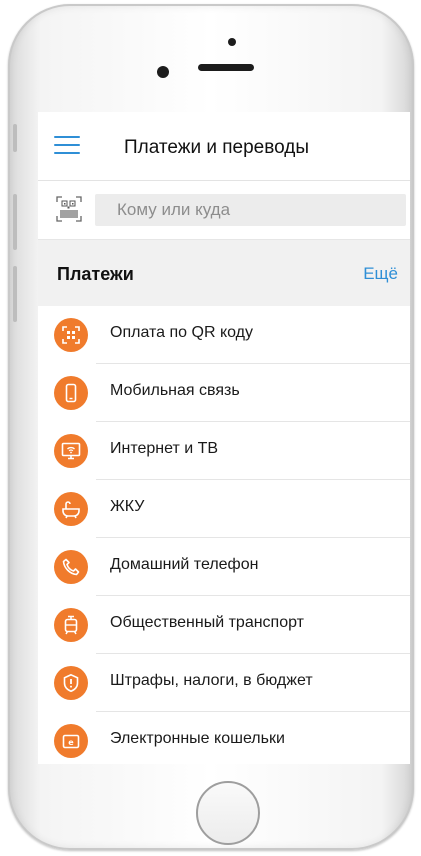 This screenshot has height=856, width=421. Describe the element at coordinates (95, 274) in the screenshot. I see `section-title: Платежи` at that location.